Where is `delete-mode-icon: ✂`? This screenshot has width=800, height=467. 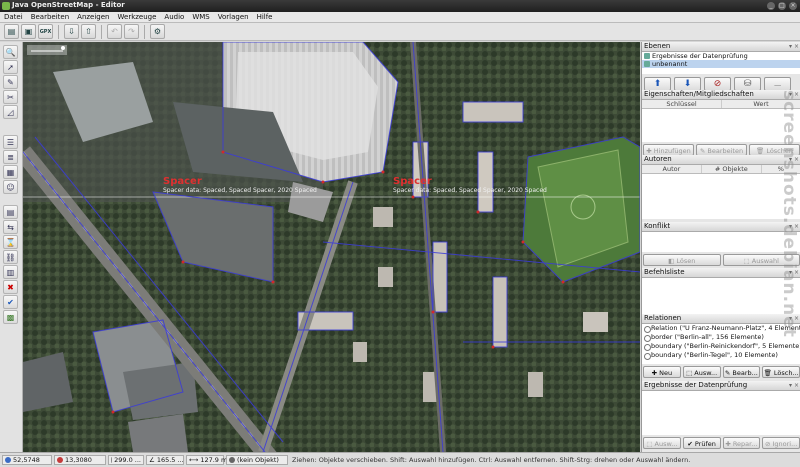
delete-mode-icon: ✂ is located at coordinates (10, 97).